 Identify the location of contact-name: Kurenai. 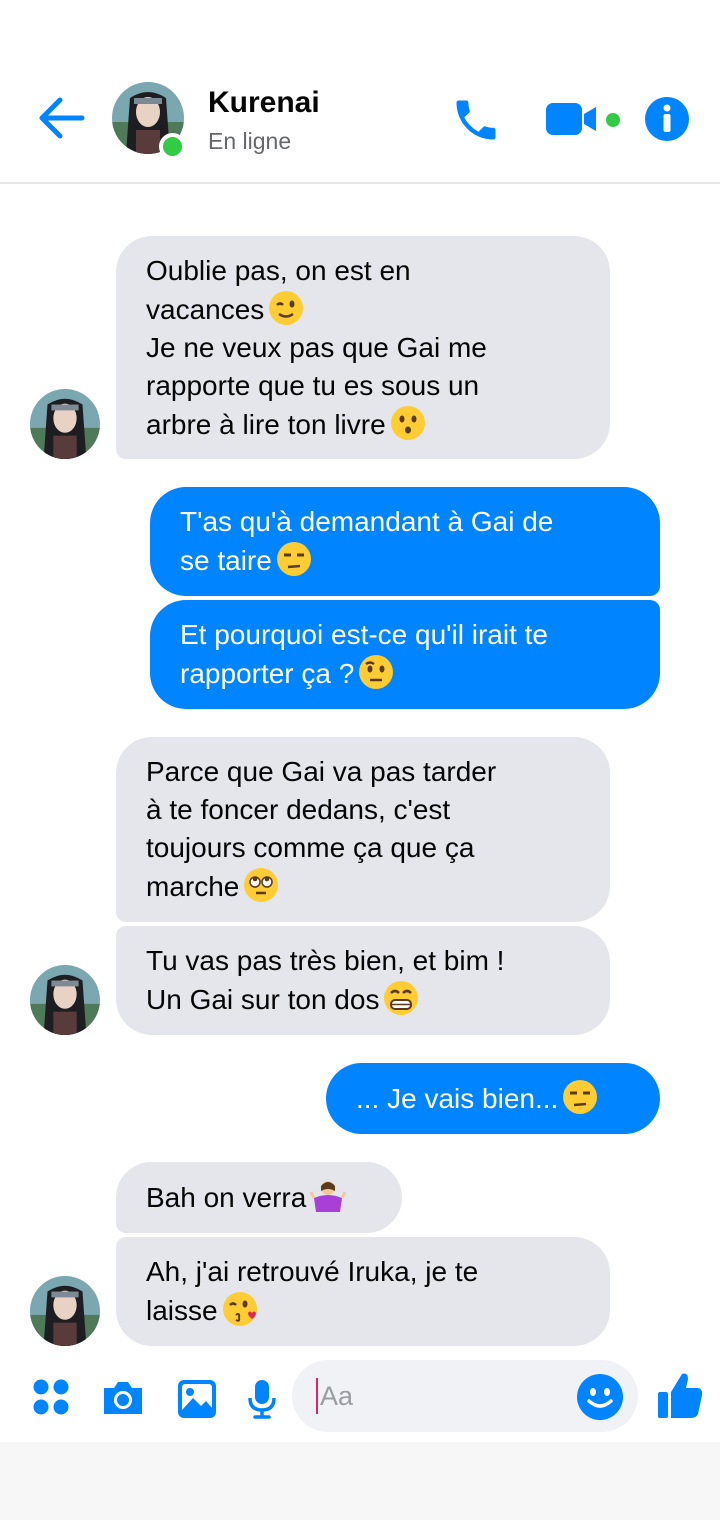
(264, 103).